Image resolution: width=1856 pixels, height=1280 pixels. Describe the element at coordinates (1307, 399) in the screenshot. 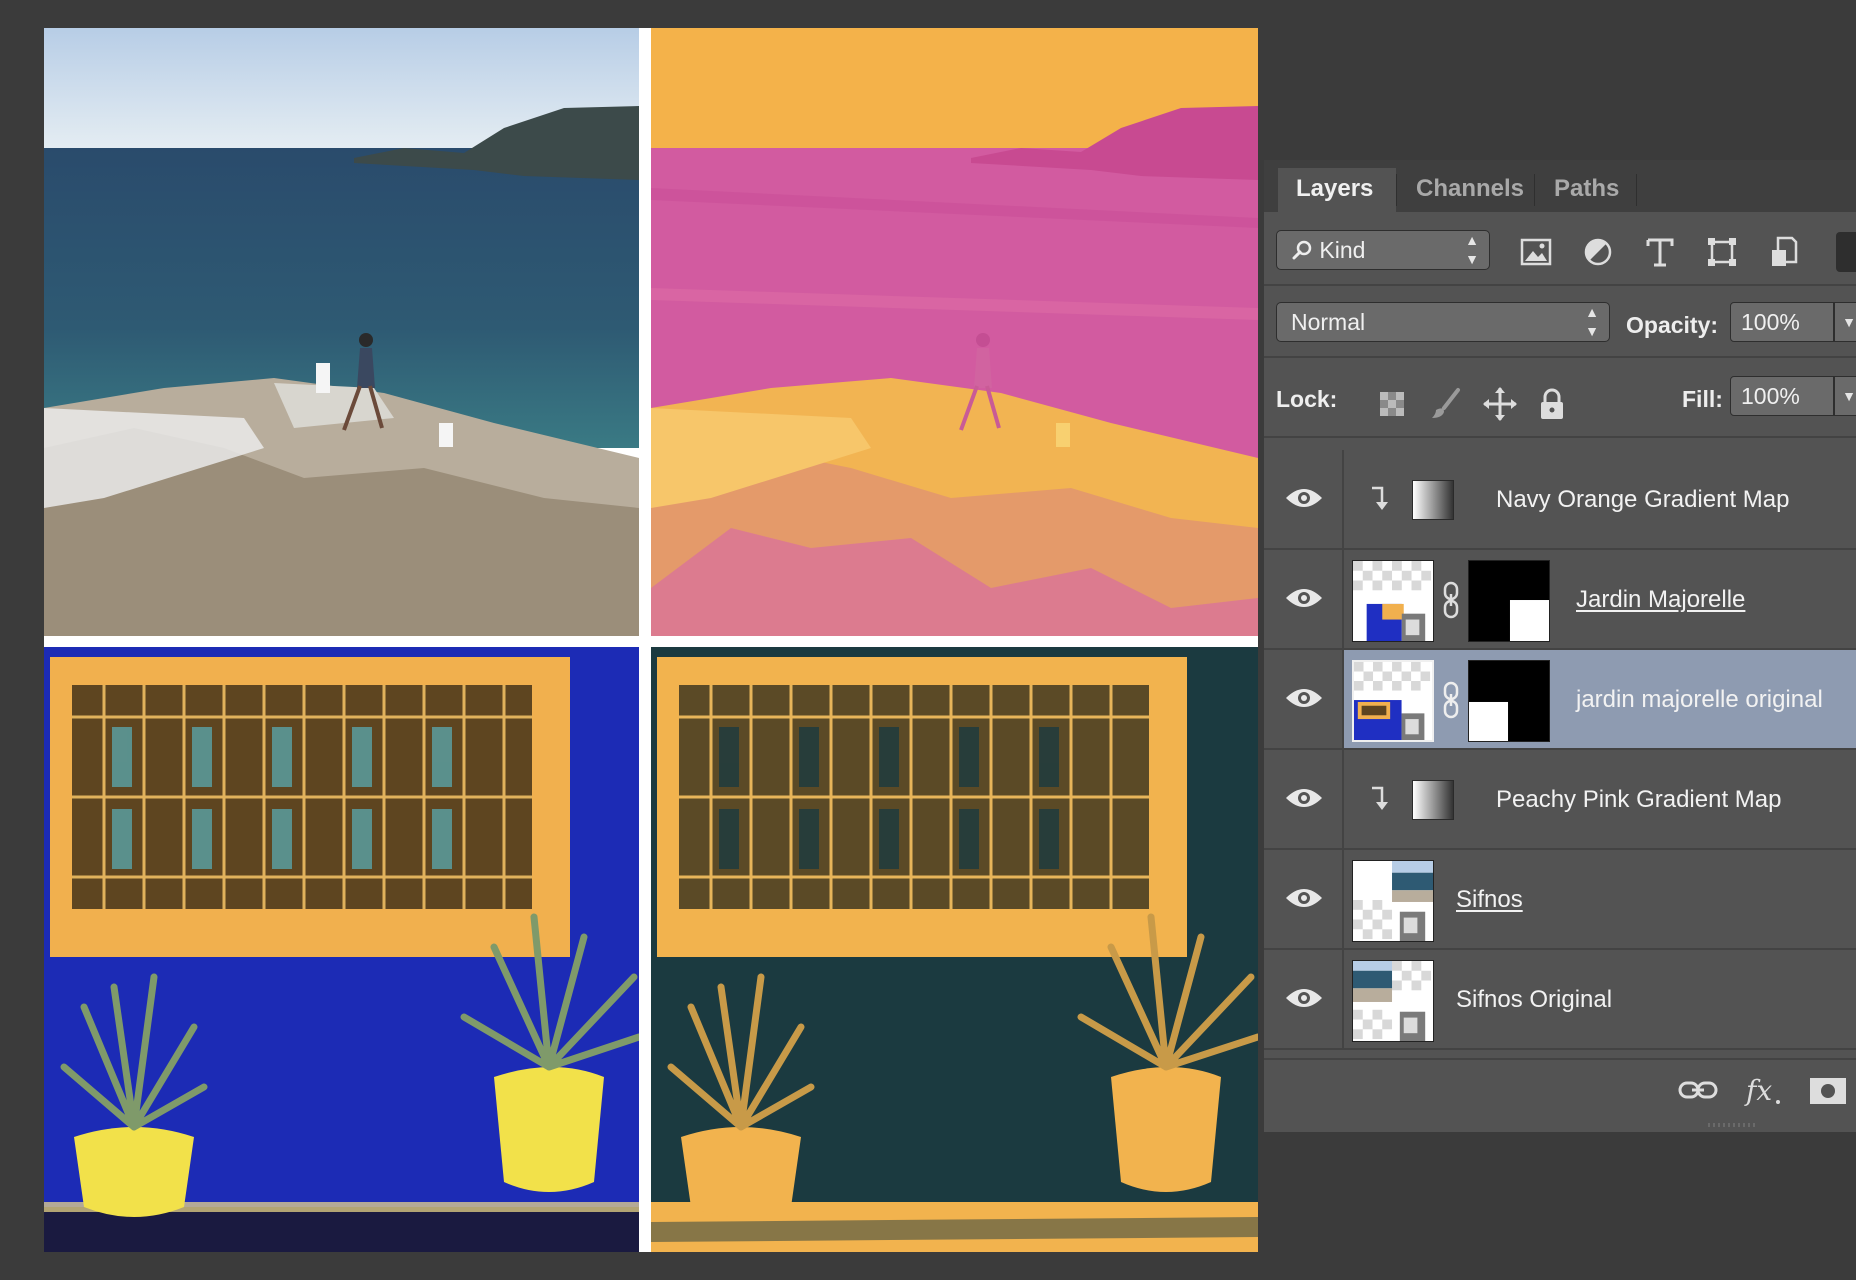

I see `lock-label: Lock:` at that location.